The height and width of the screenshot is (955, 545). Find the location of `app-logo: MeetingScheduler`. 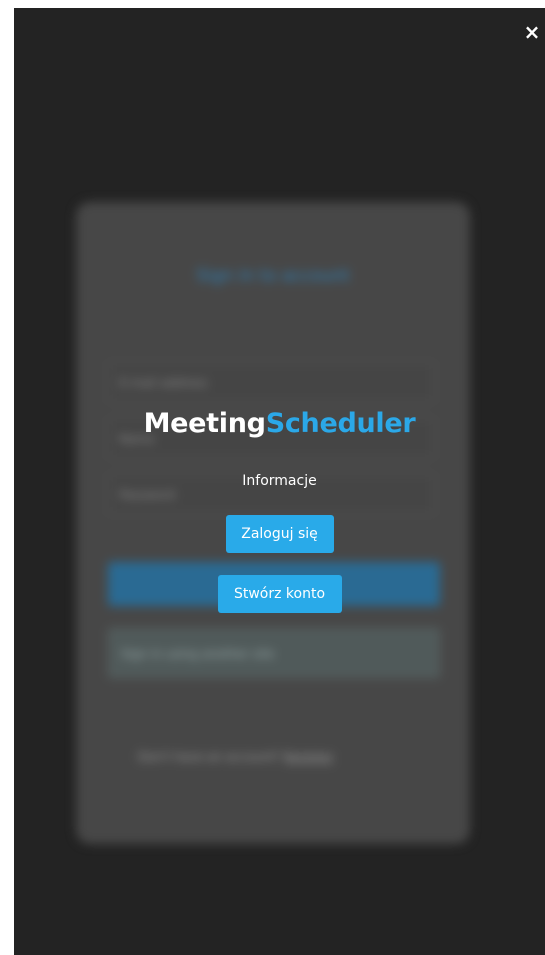

app-logo: MeetingScheduler is located at coordinates (279, 423).